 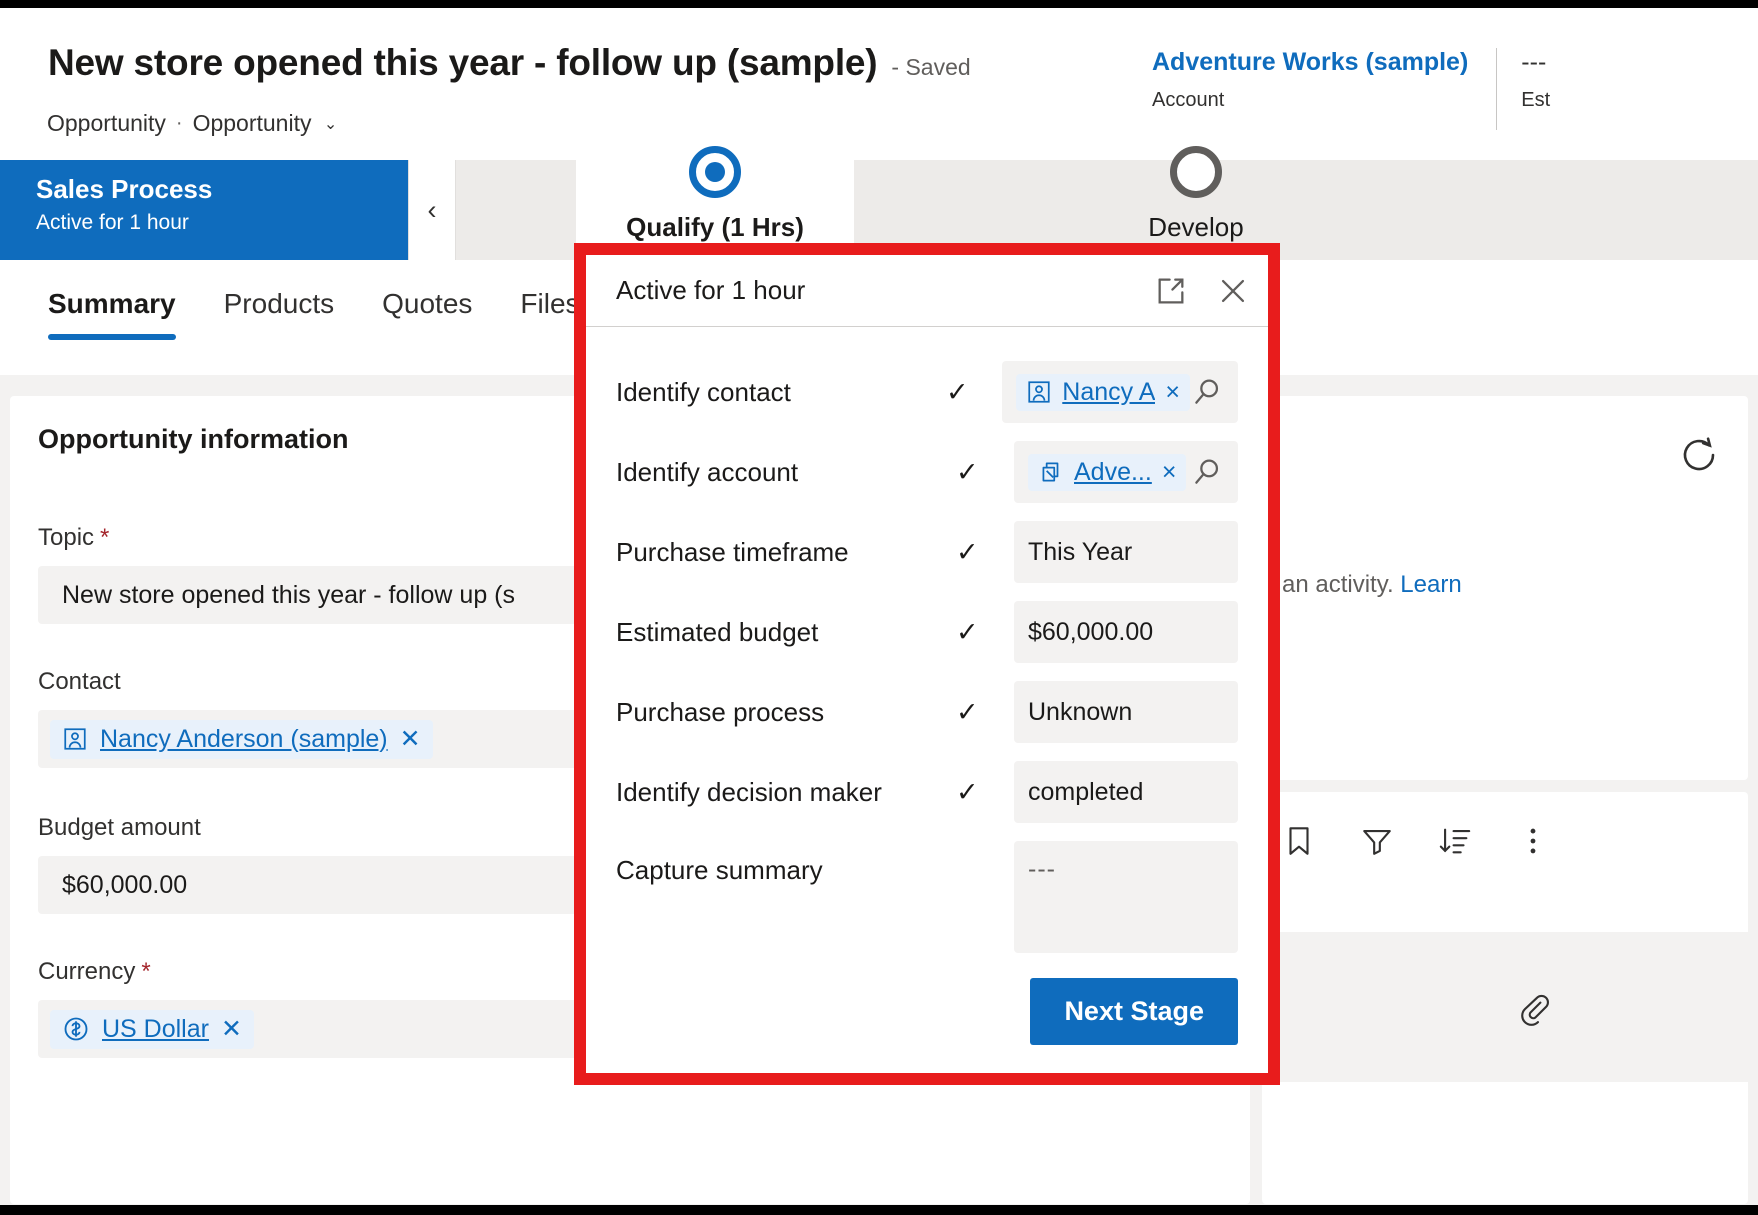 I want to click on step-field-identify-contact: Nancy A ×, so click(x=1120, y=392).